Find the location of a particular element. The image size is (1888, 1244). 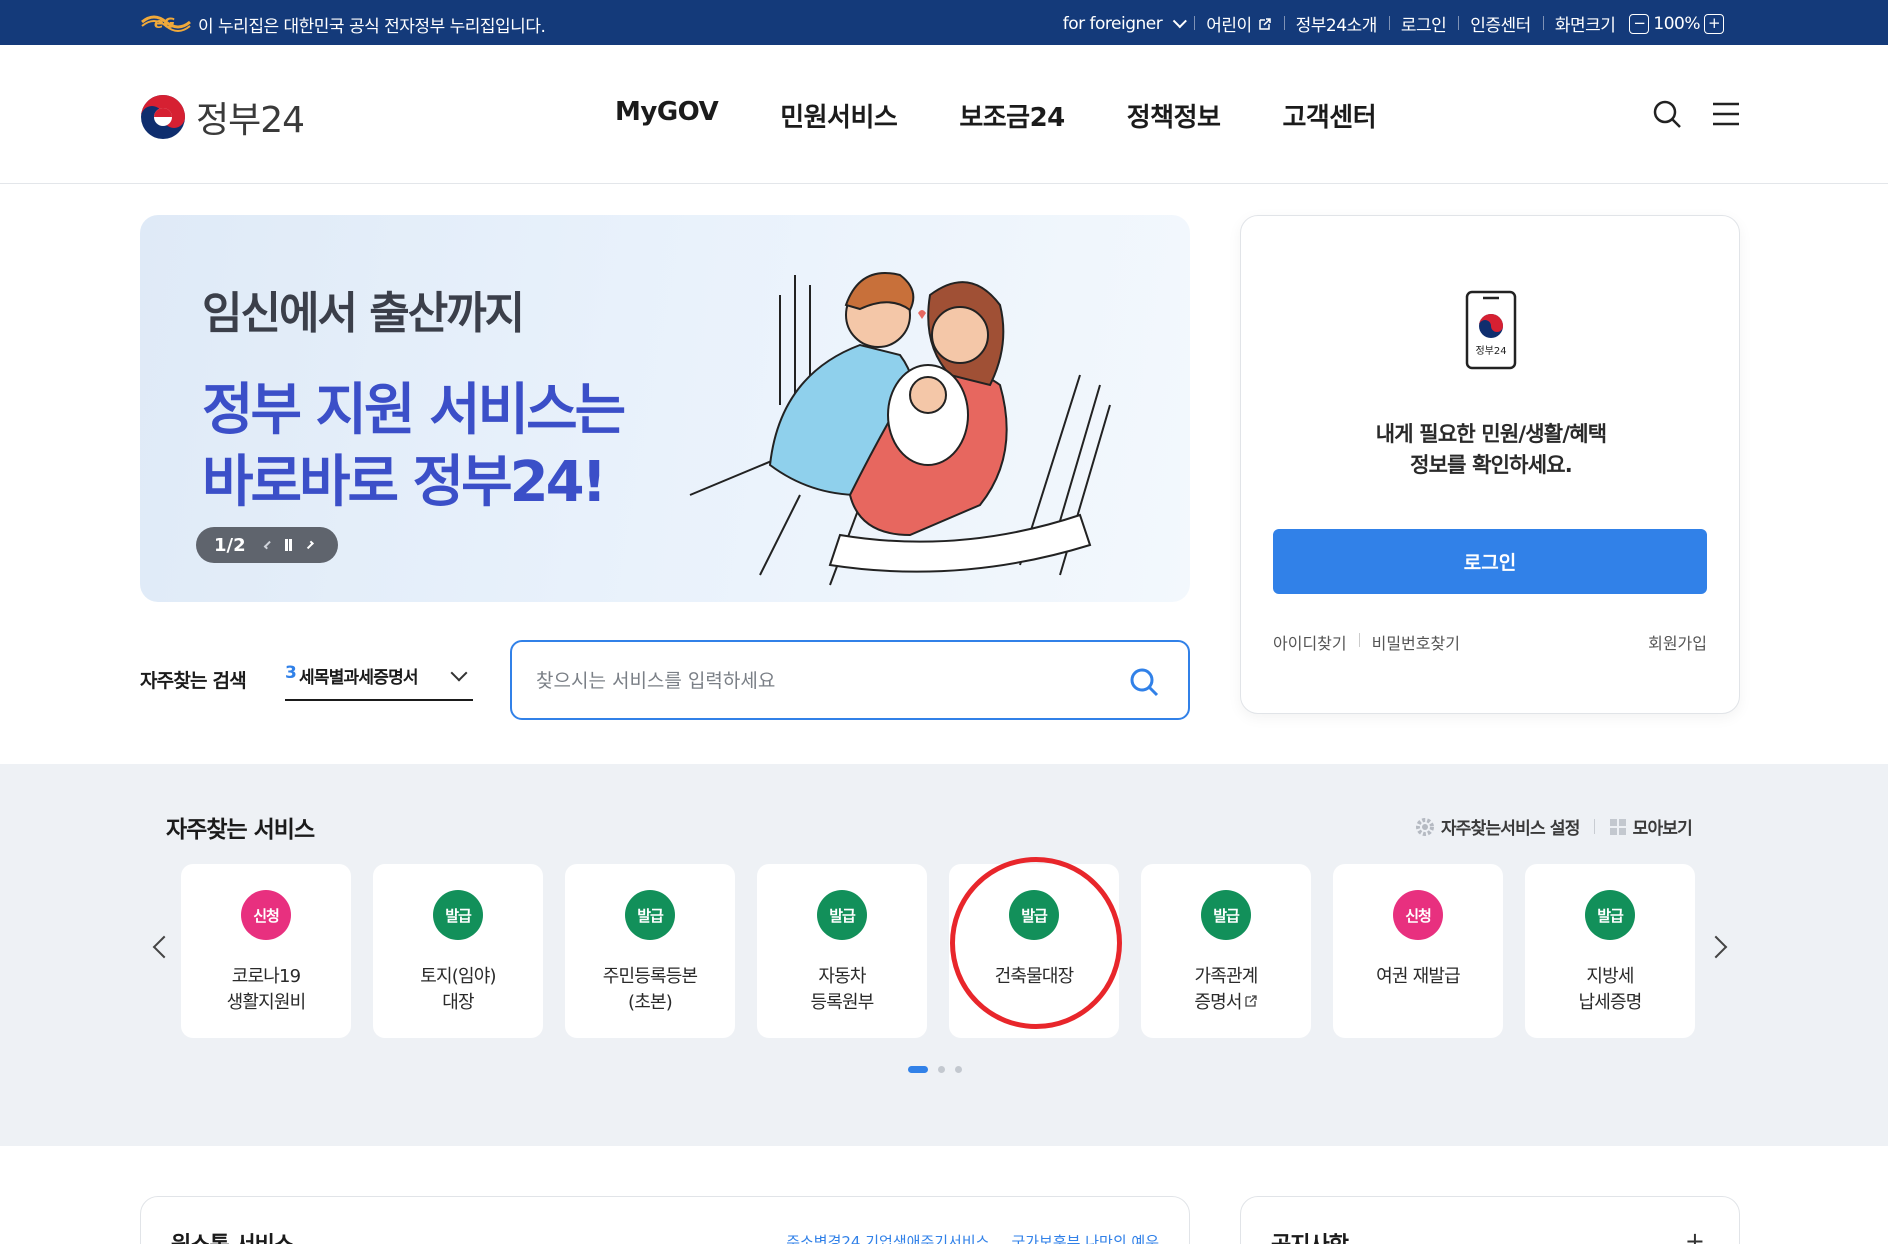

main-nav: MyGOV 민원서비스 보조금24 정책정보 고객센터 is located at coordinates (1026, 115).